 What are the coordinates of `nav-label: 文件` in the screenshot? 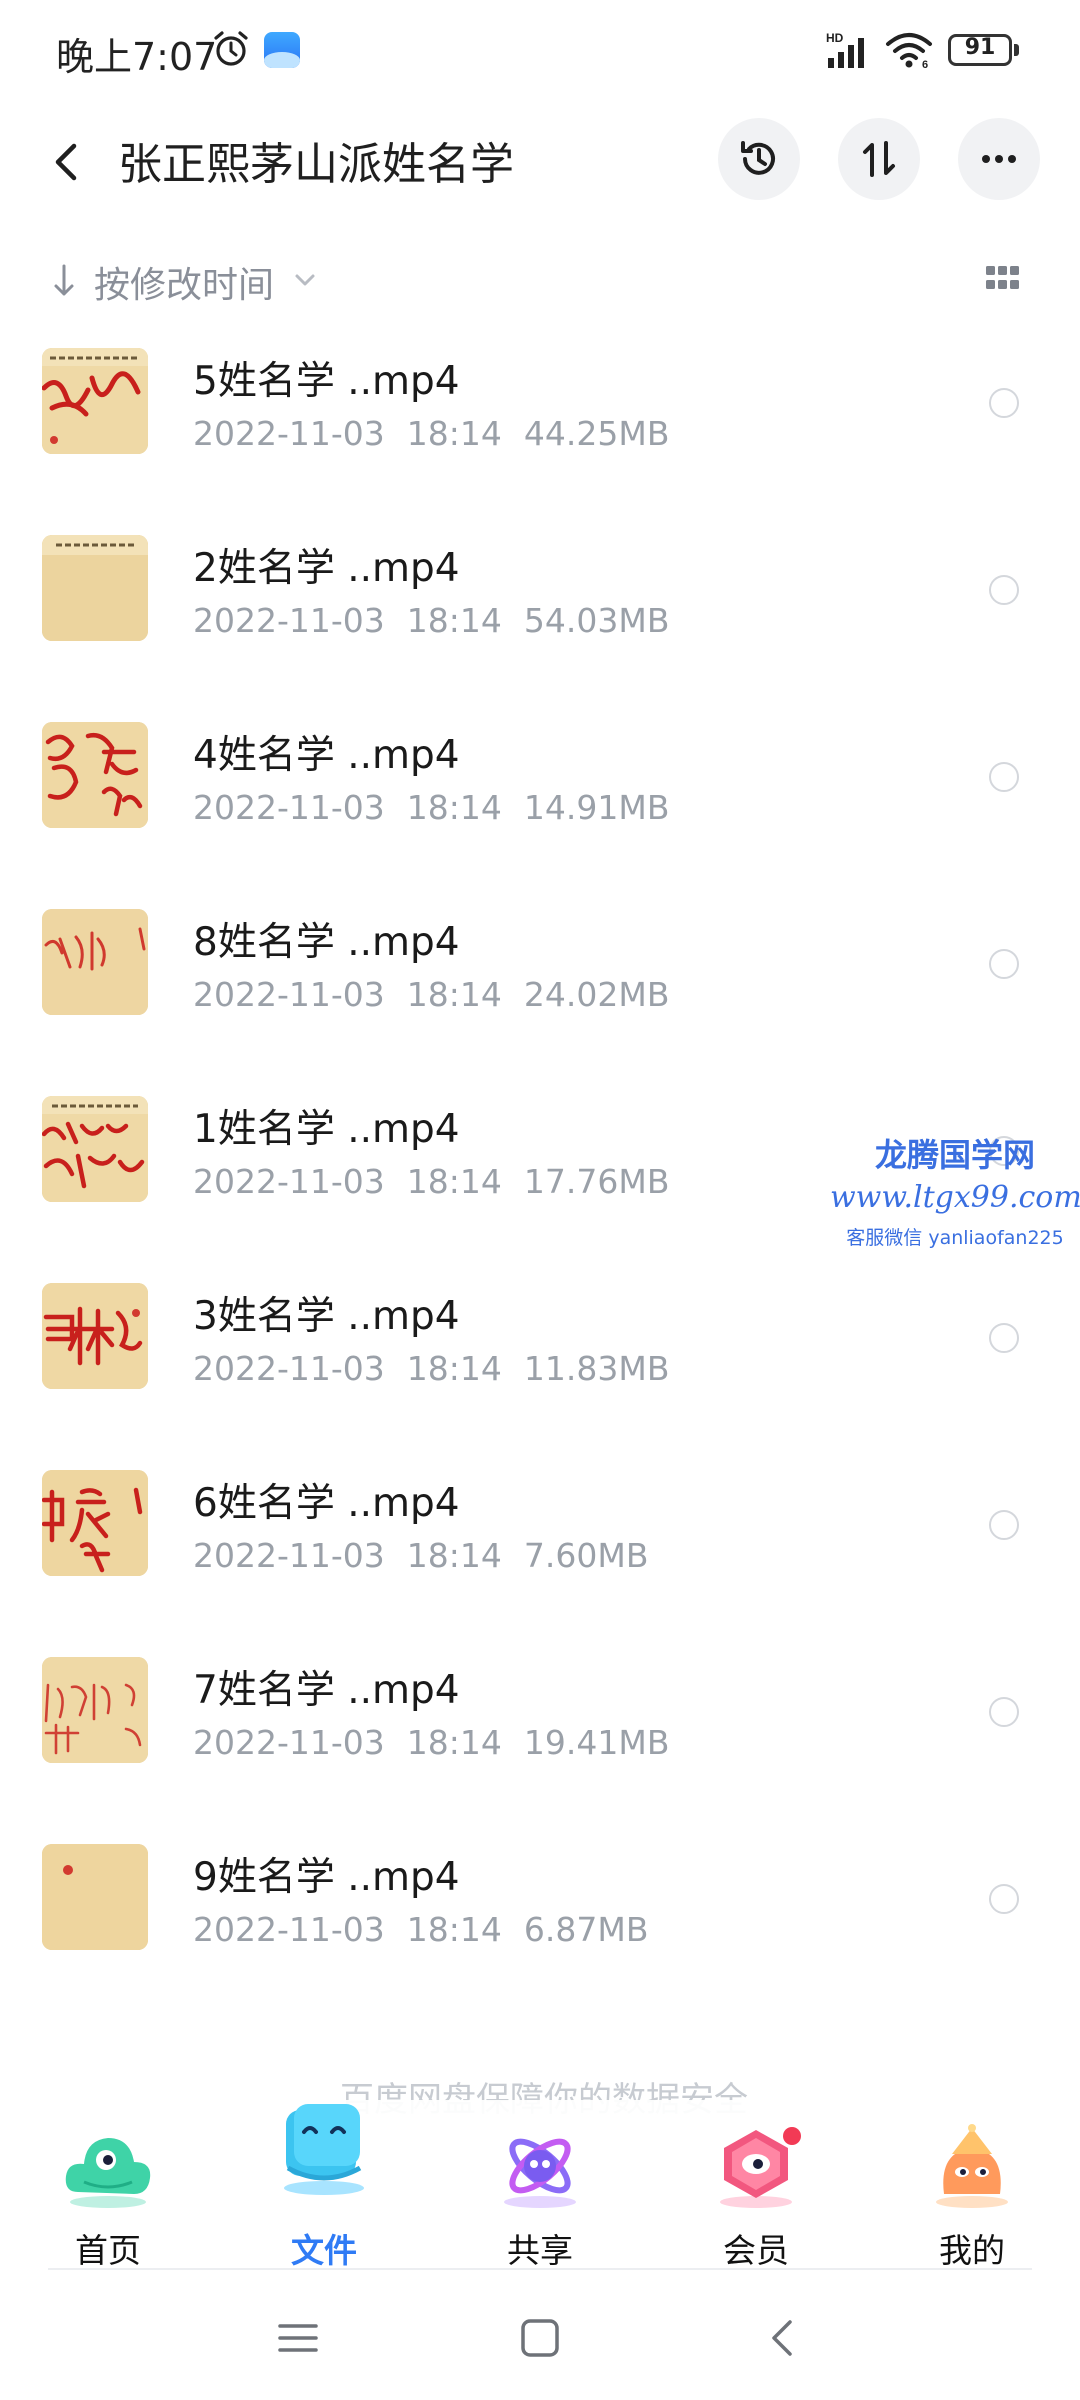 It's located at (324, 2250).